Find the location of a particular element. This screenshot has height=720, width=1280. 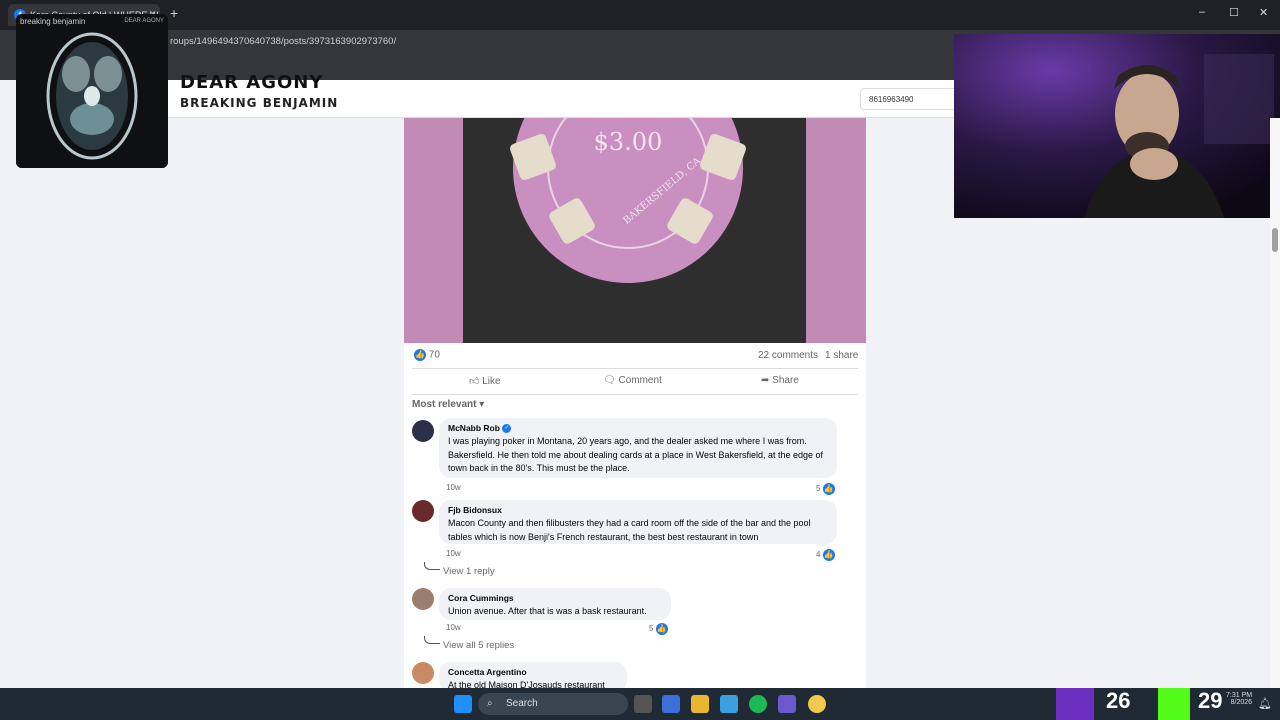

twitch-overlay-number: 26 is located at coordinates (1118, 700).